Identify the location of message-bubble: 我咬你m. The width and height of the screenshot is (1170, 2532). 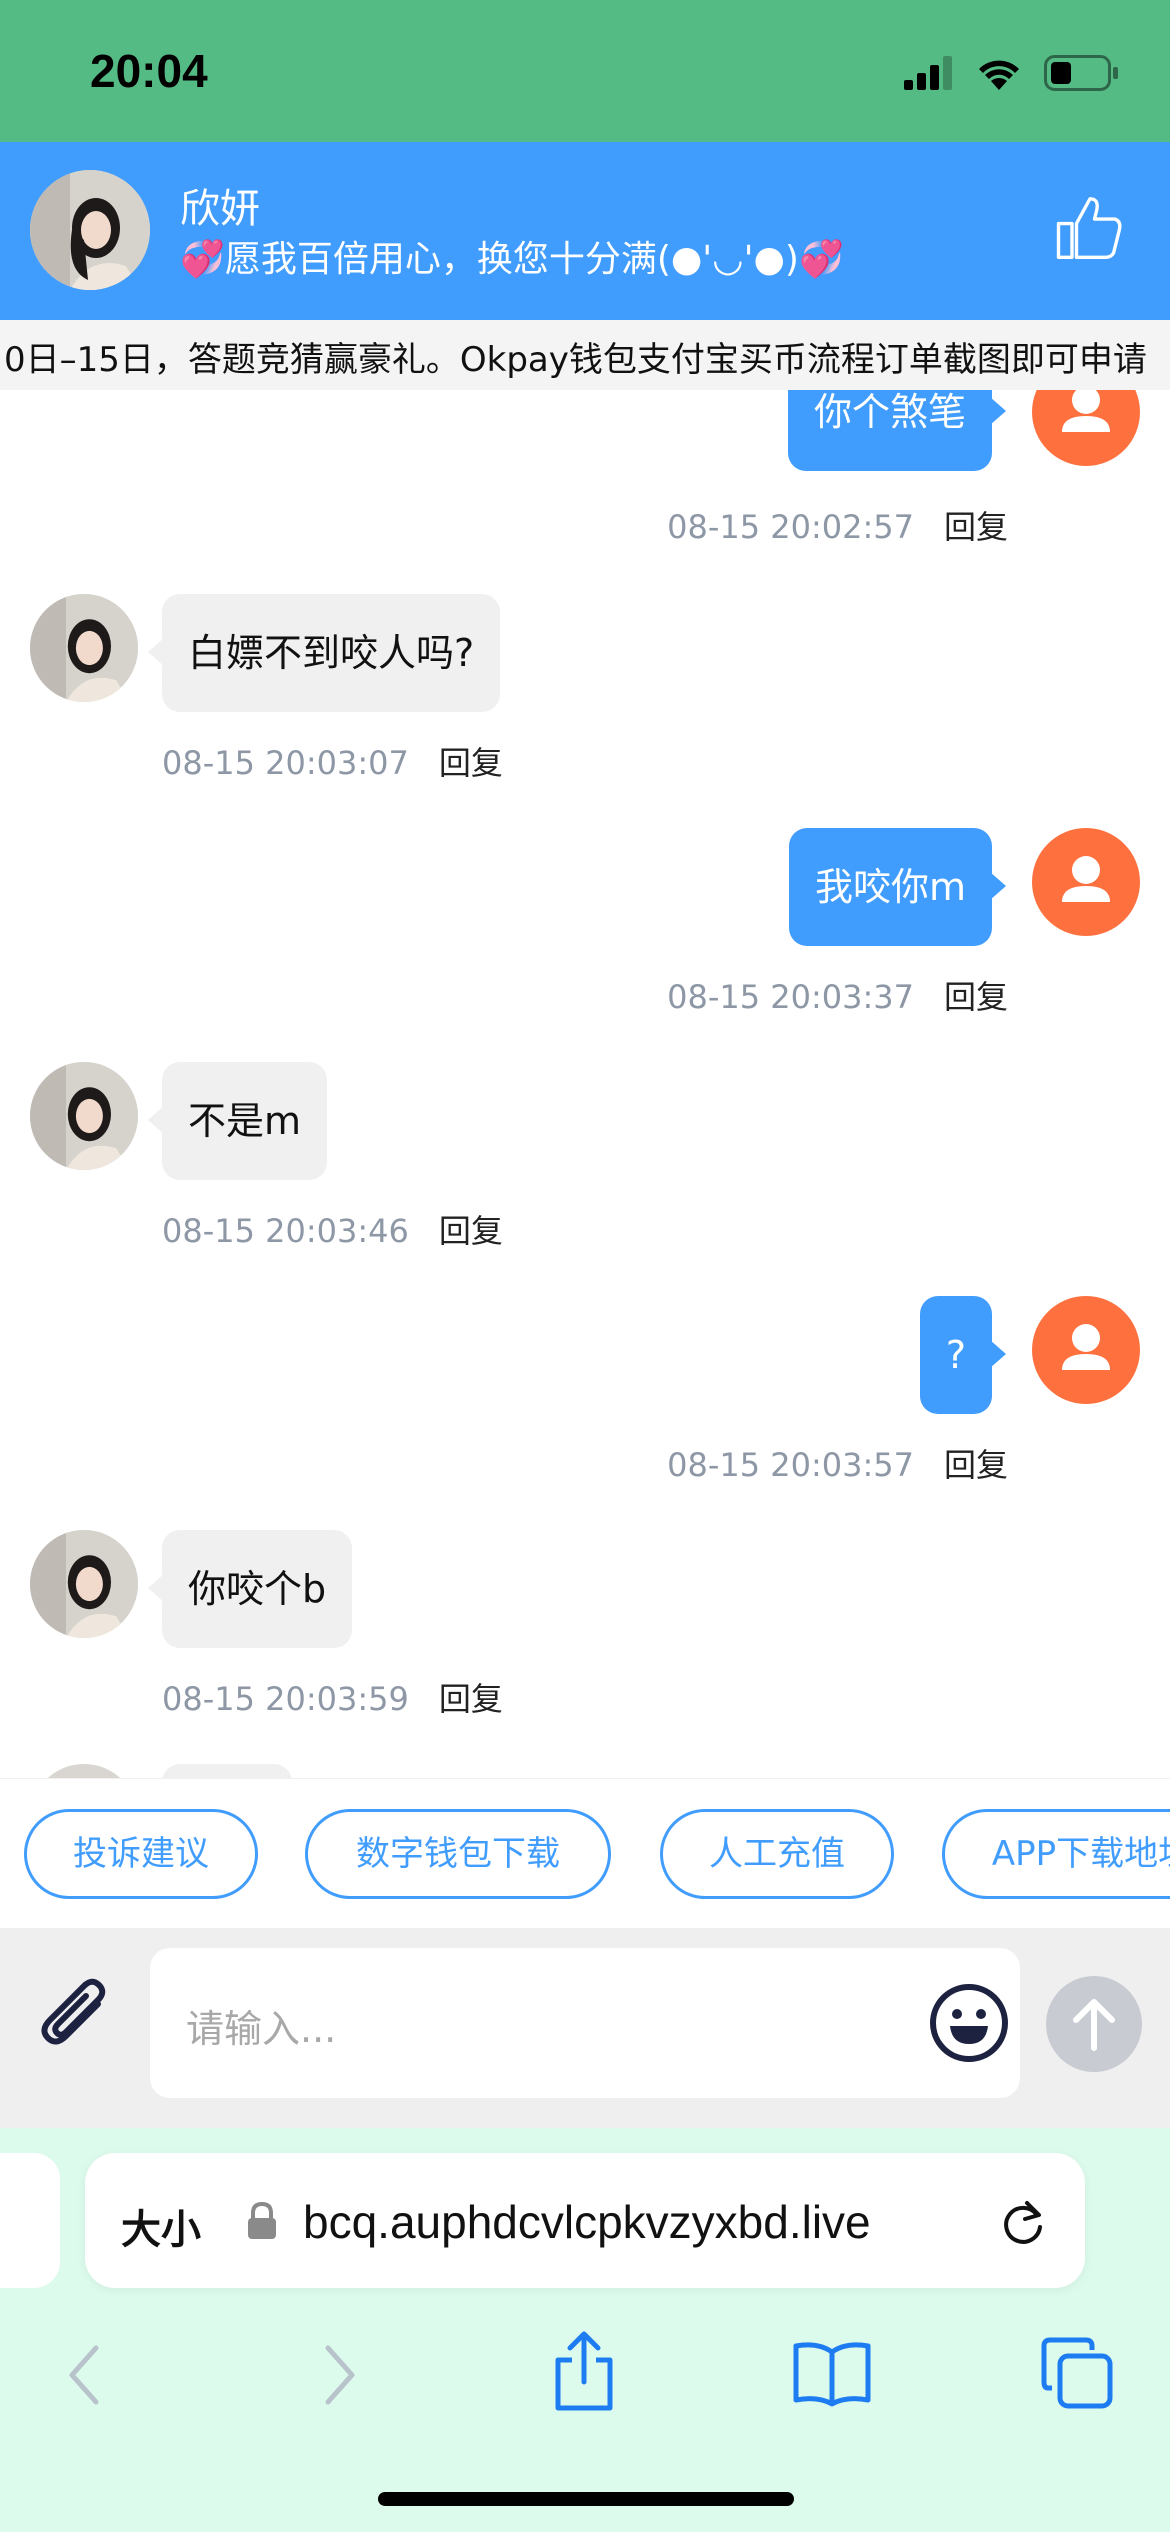
(897, 887).